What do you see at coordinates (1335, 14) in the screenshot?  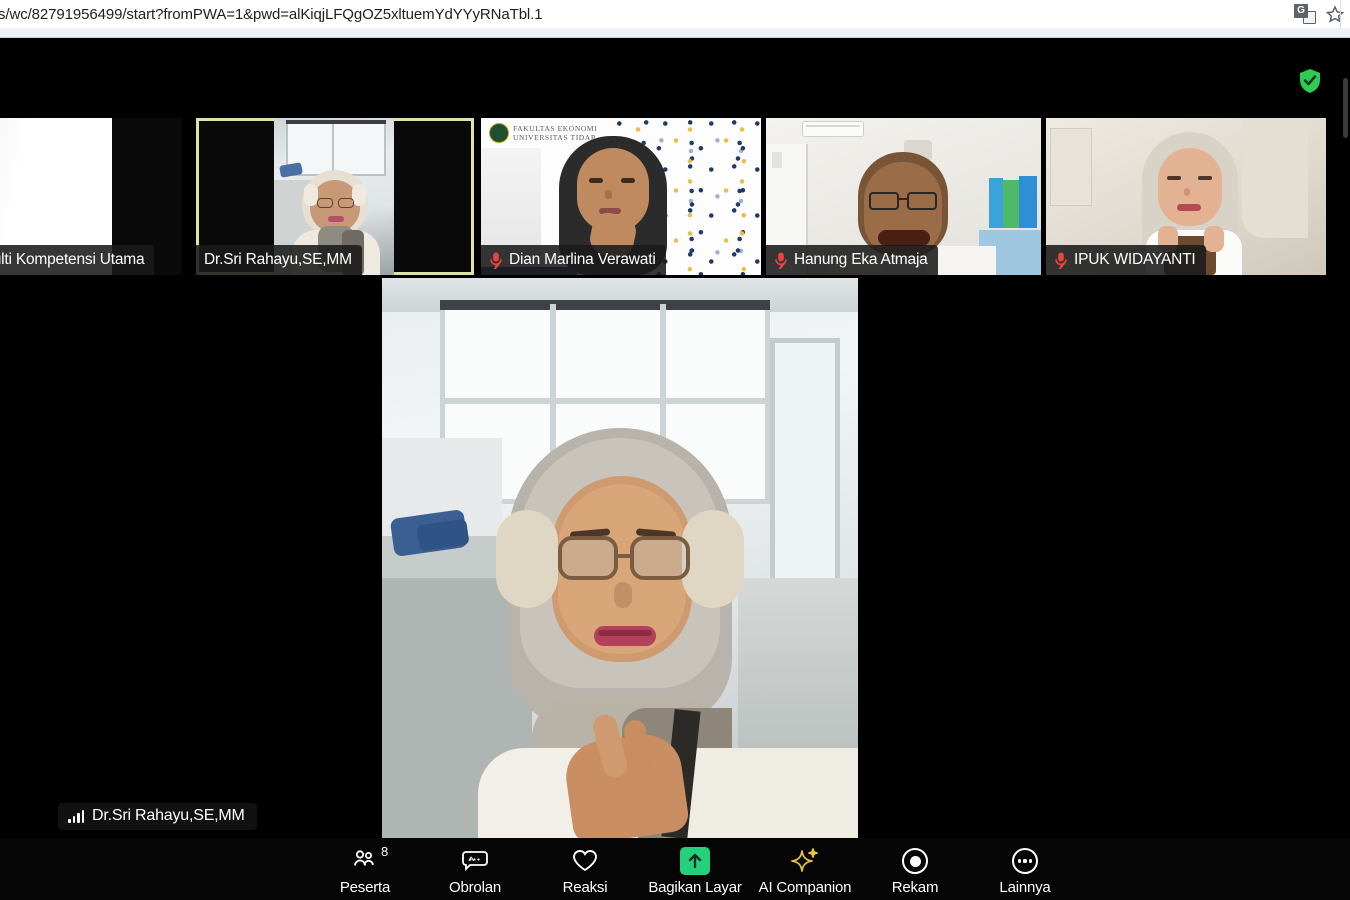 I see `star-icon` at bounding box center [1335, 14].